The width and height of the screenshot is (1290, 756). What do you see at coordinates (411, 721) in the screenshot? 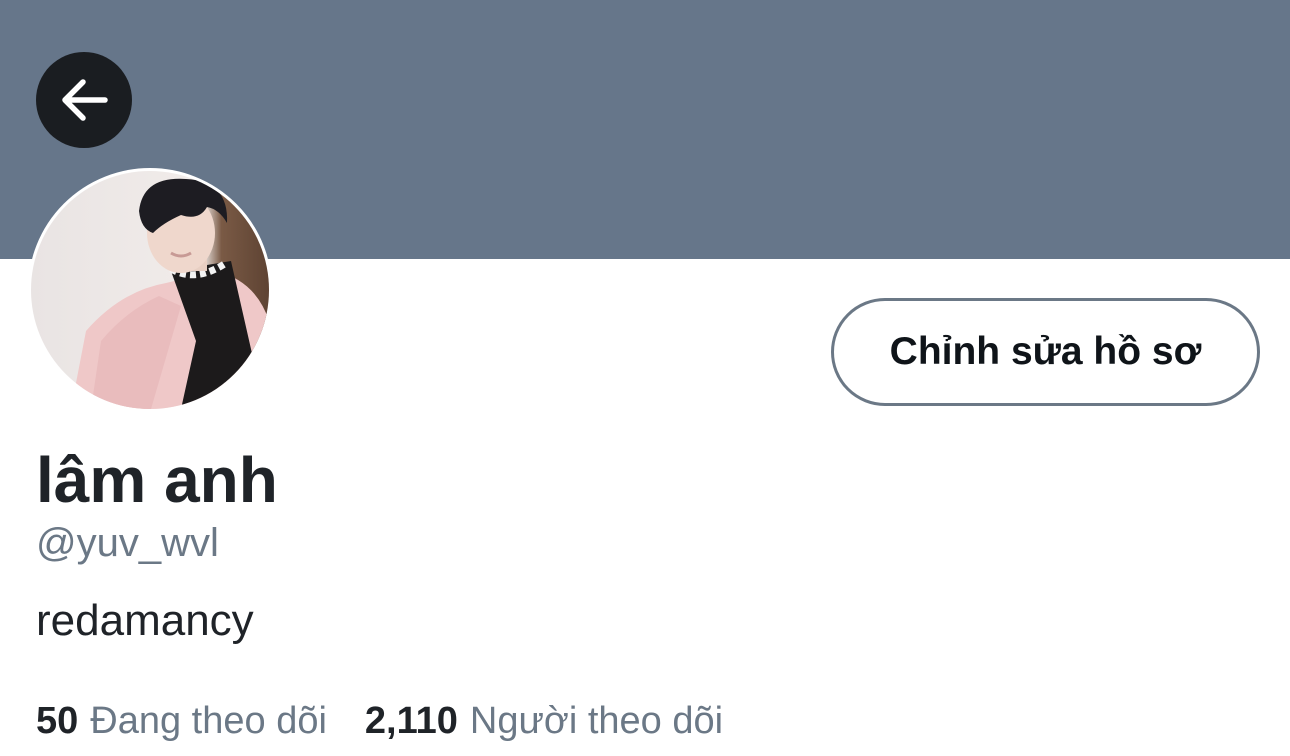
I see `followers-count: 2,110` at bounding box center [411, 721].